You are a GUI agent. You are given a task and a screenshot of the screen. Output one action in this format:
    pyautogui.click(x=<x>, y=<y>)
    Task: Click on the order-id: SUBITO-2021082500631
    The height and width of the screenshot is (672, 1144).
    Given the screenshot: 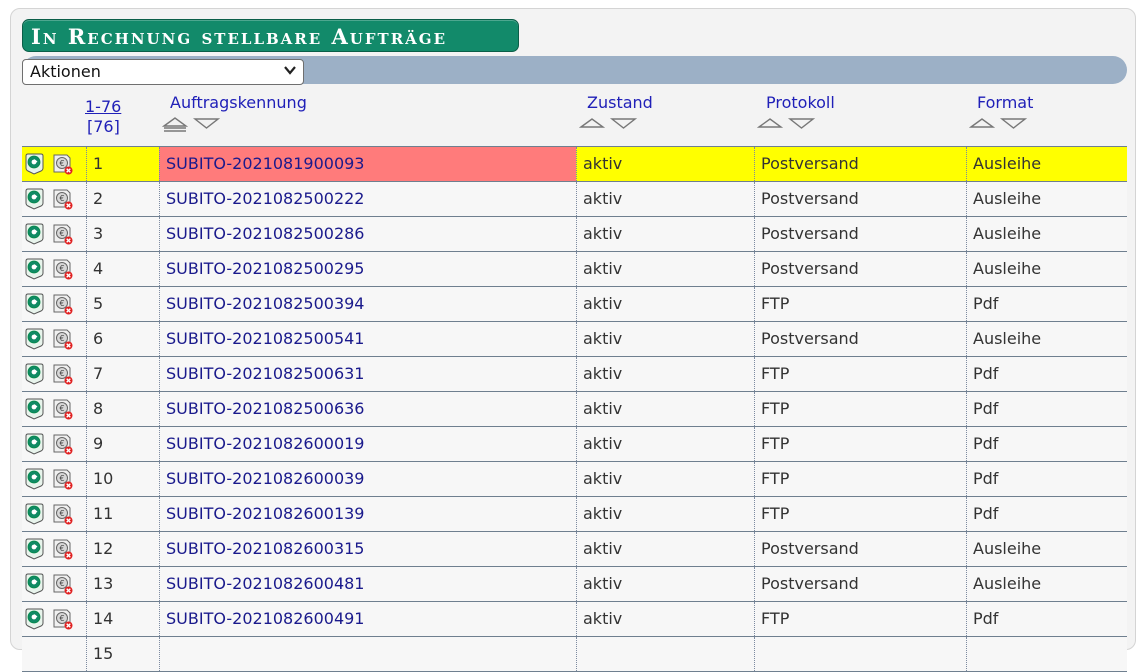 What is the action you would take?
    pyautogui.click(x=367, y=374)
    